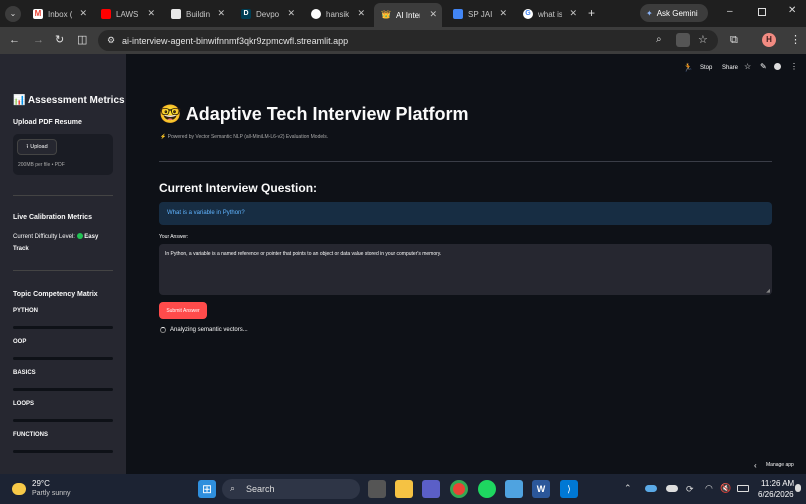 Image resolution: width=806 pixels, height=504 pixels. Describe the element at coordinates (776, 494) in the screenshot. I see `clock-date: 6/26/2026` at that location.